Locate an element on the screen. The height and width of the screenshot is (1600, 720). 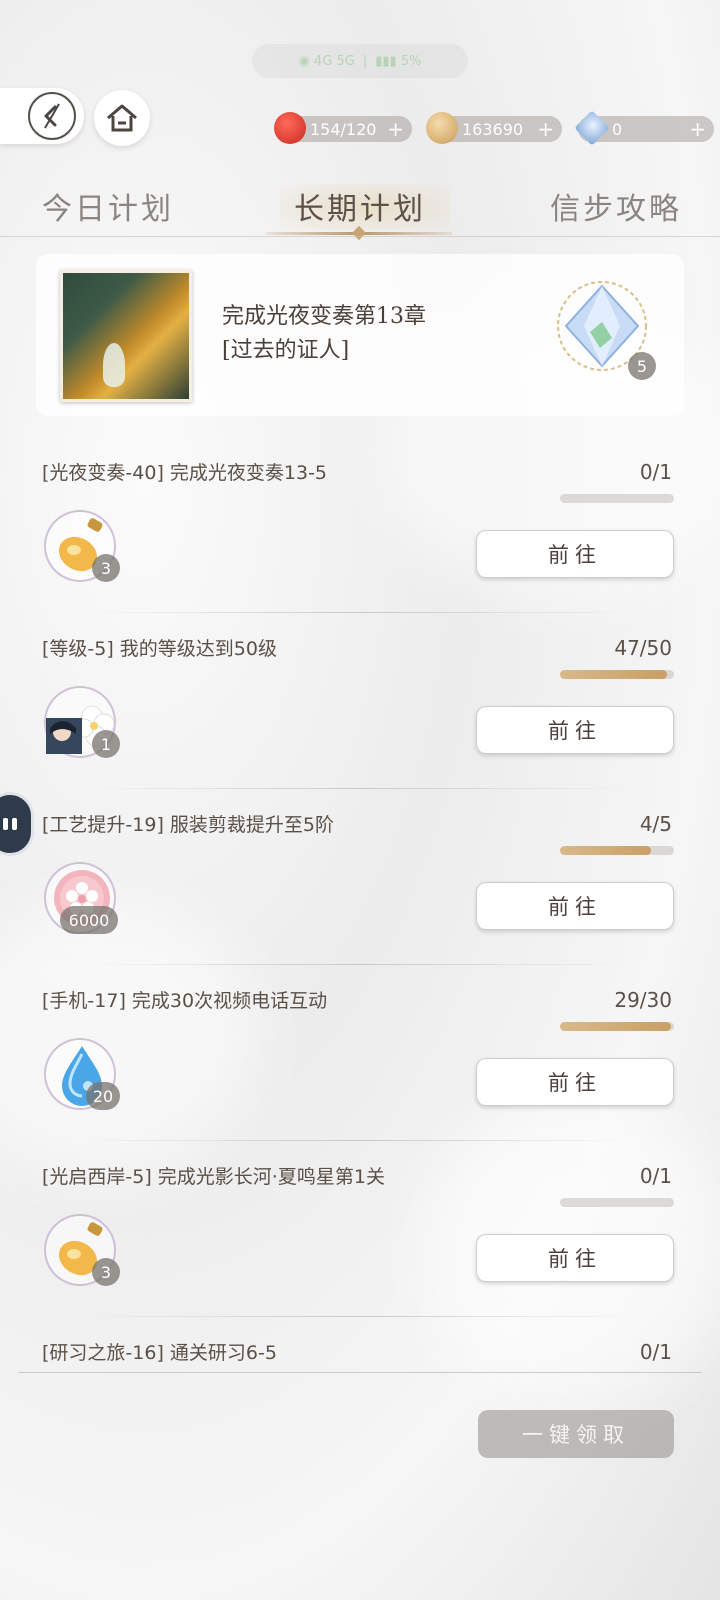
stamina-value: 154/120 is located at coordinates (343, 129).